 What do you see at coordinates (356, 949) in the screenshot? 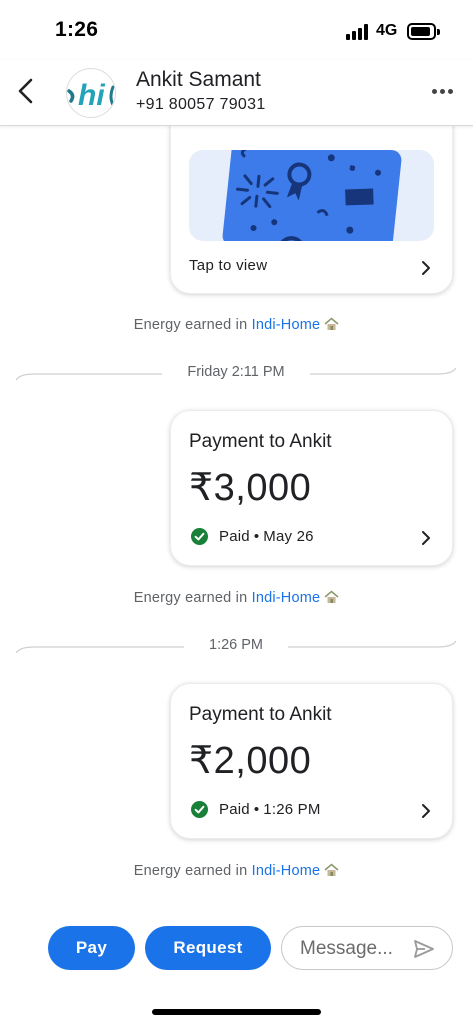
I see `message-input` at bounding box center [356, 949].